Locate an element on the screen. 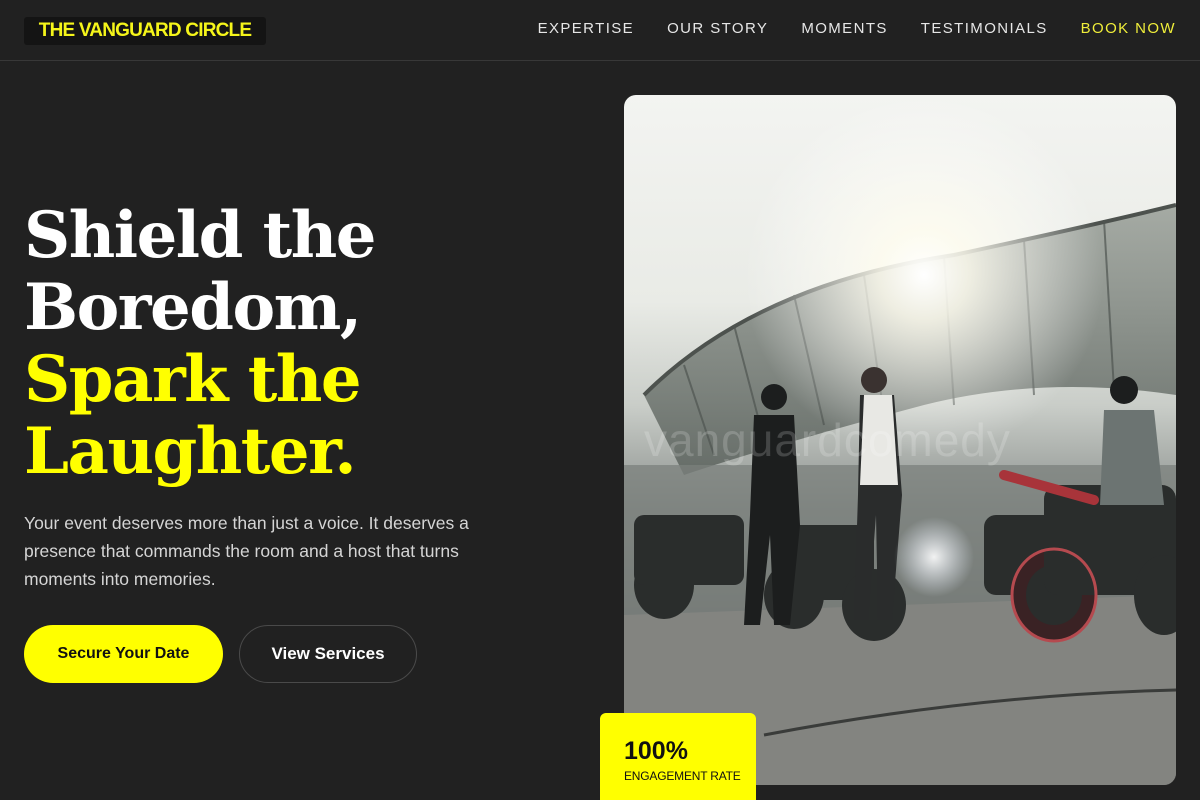 The width and height of the screenshot is (1200, 800). engagement-stat-badge: 100% ENGAGEMENT RATE is located at coordinates (678, 756).